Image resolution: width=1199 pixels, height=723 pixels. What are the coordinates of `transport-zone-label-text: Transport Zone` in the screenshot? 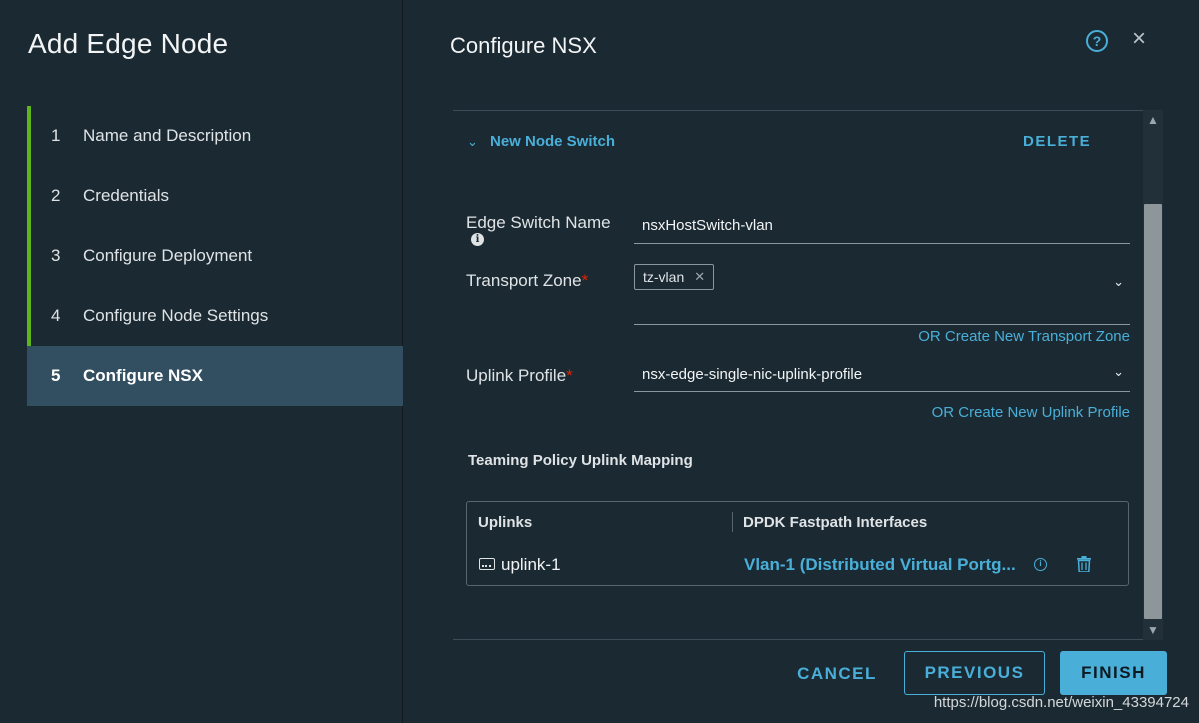 It's located at (524, 280).